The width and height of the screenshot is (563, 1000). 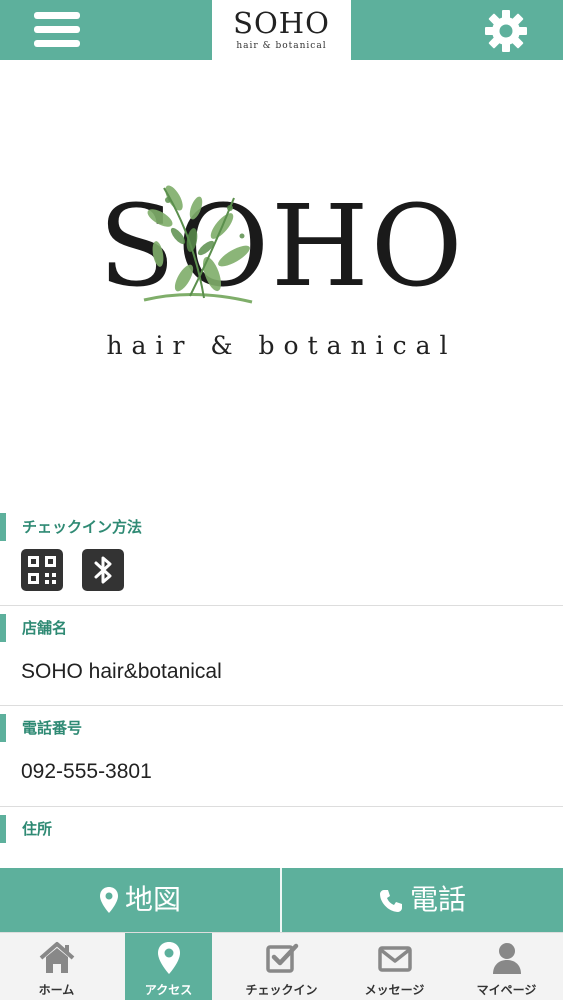 I want to click on tab-access: アクセス, so click(x=168, y=966).